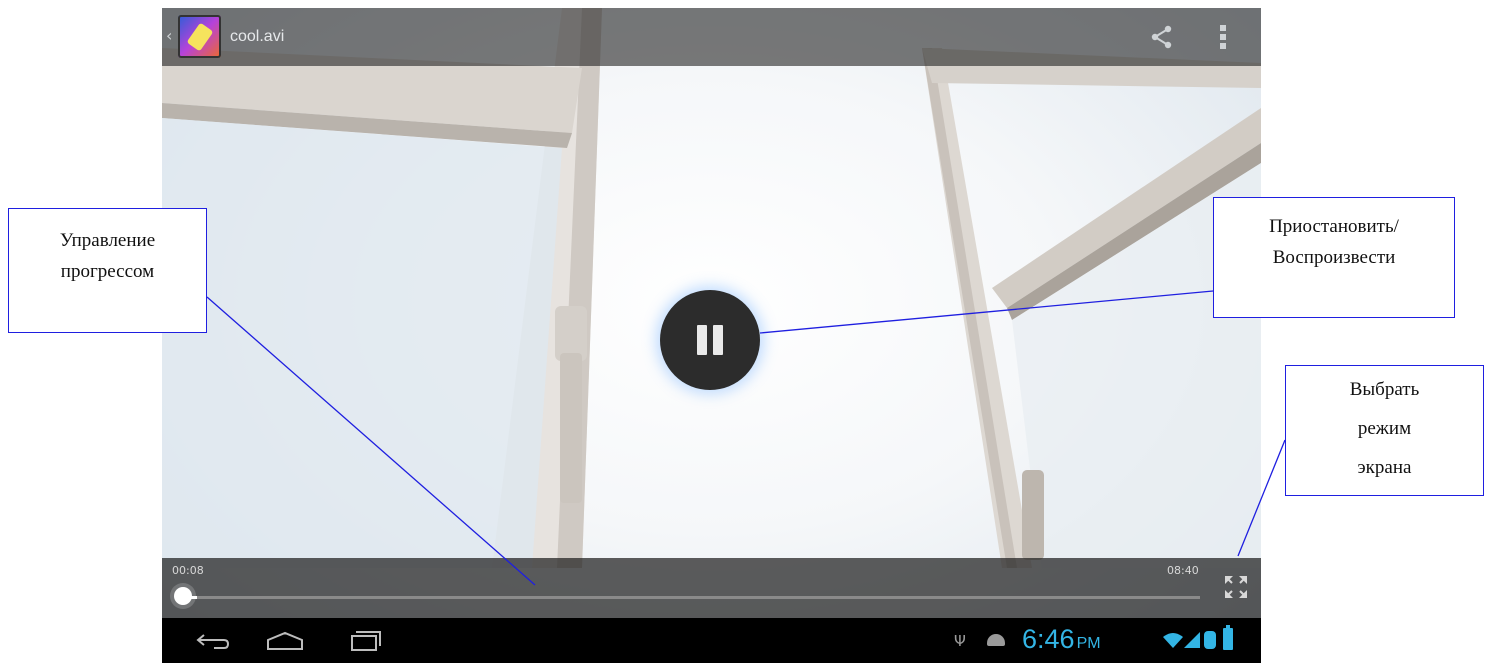  I want to click on callout-screen-mode: Выбрать режим экрана, so click(1384, 430).